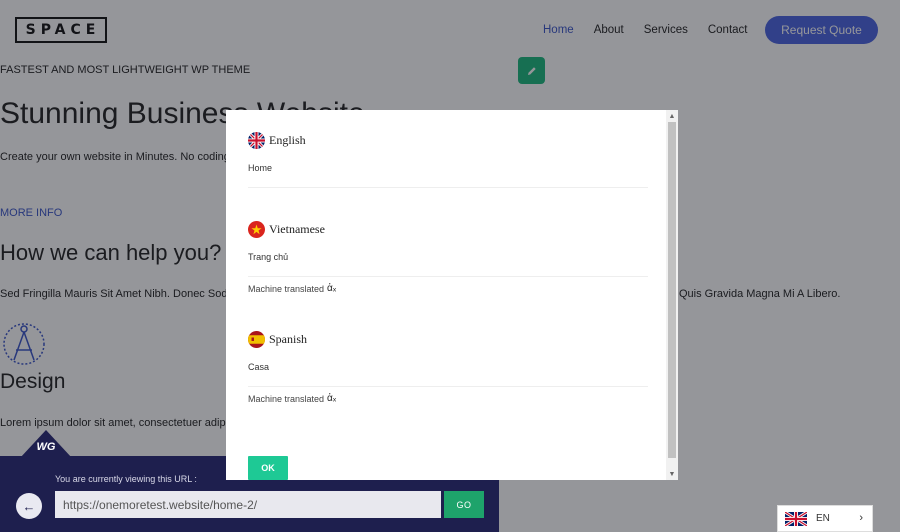 The width and height of the screenshot is (900, 532). What do you see at coordinates (464, 504) in the screenshot?
I see `go-button: GO` at bounding box center [464, 504].